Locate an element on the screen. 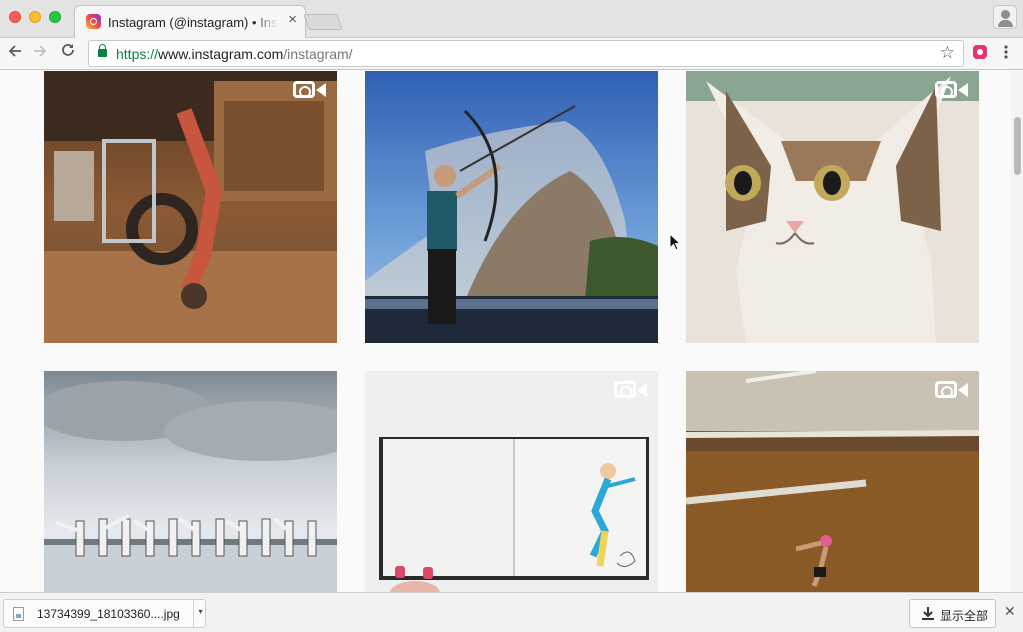 This screenshot has height=632, width=1023. download-item: 13734399_18103360....jpg ▾ is located at coordinates (104, 613).